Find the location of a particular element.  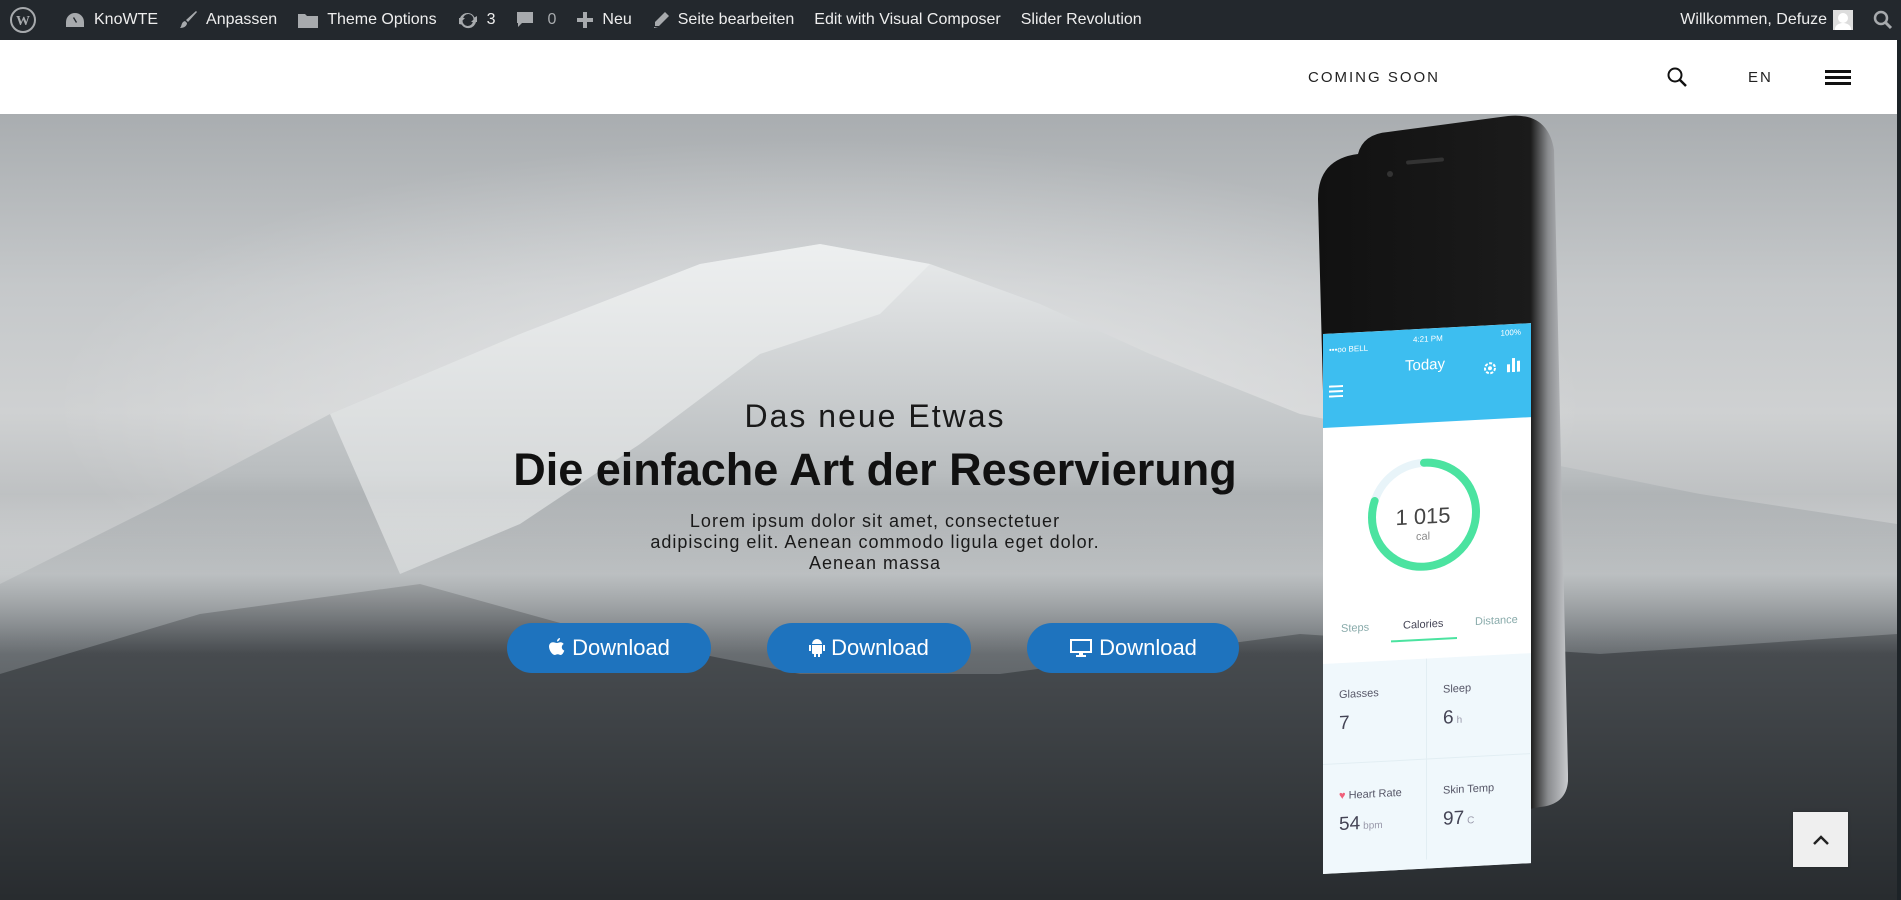

phone-time: 4:21 PM is located at coordinates (1428, 339).